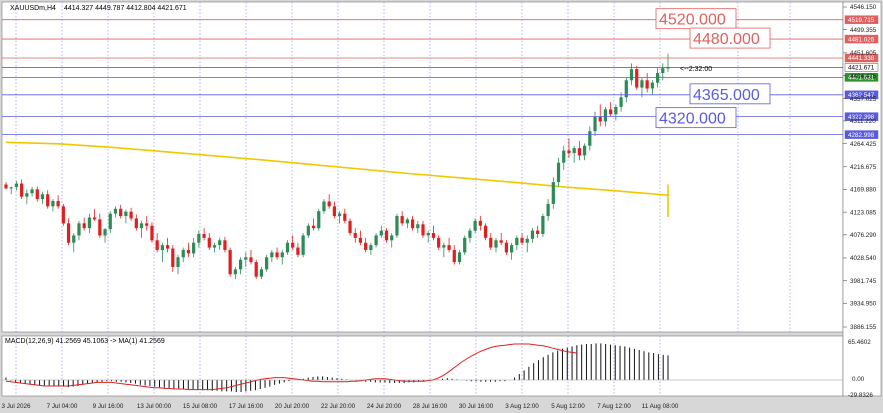 The image size is (883, 413). I want to click on x-tick-label: 24 Jul 20:00, so click(384, 406).